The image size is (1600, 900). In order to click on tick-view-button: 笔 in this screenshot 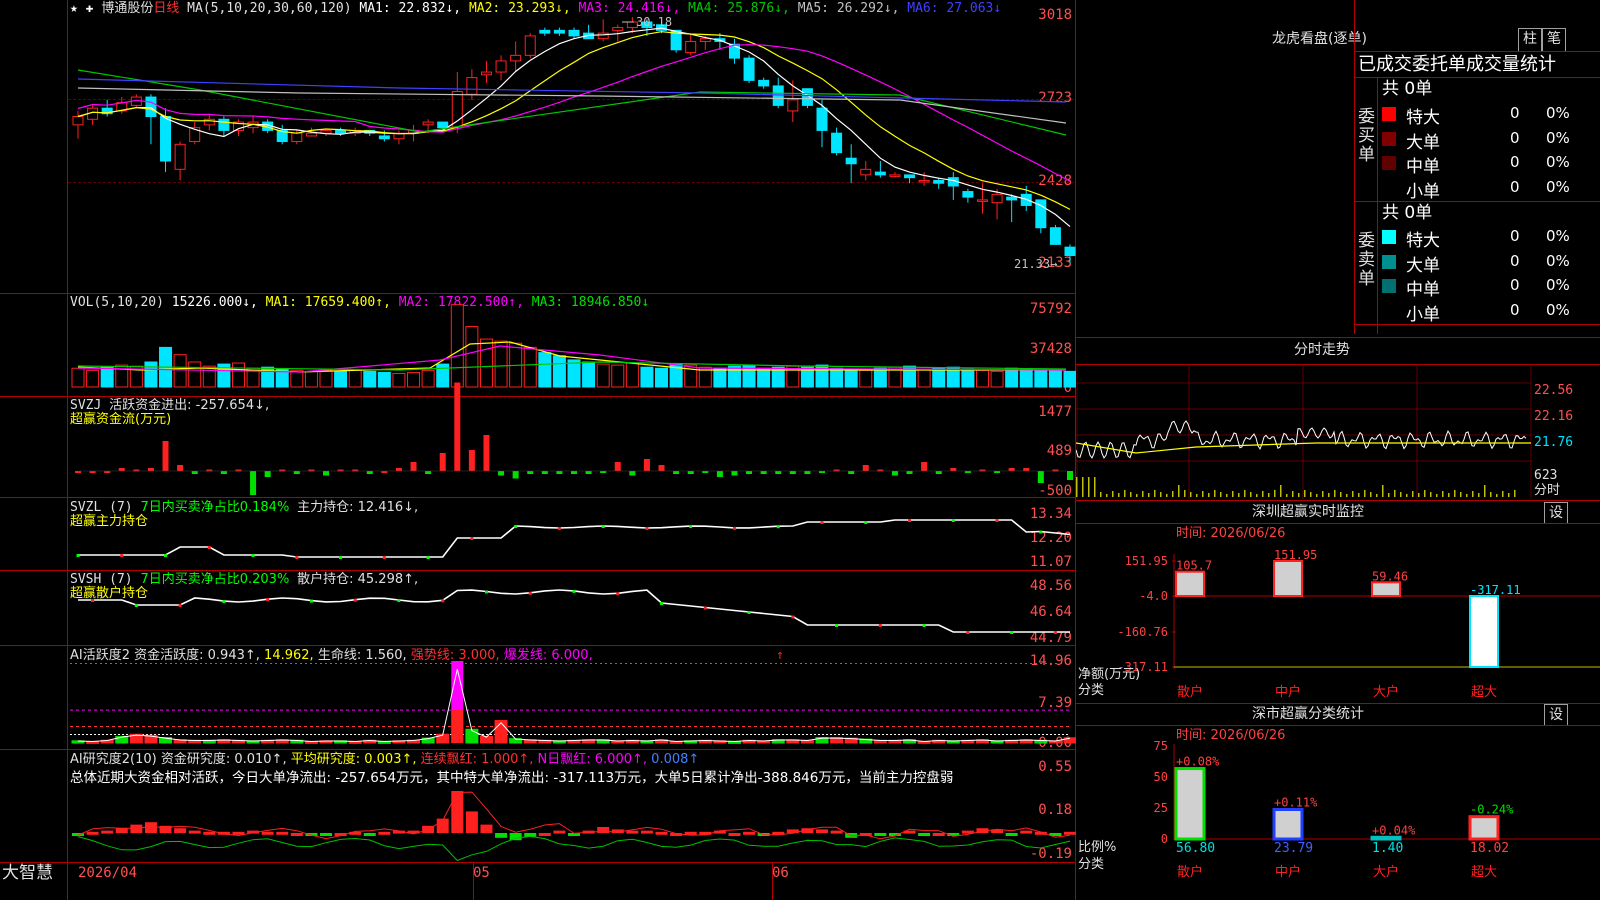, I will do `click(1554, 40)`.